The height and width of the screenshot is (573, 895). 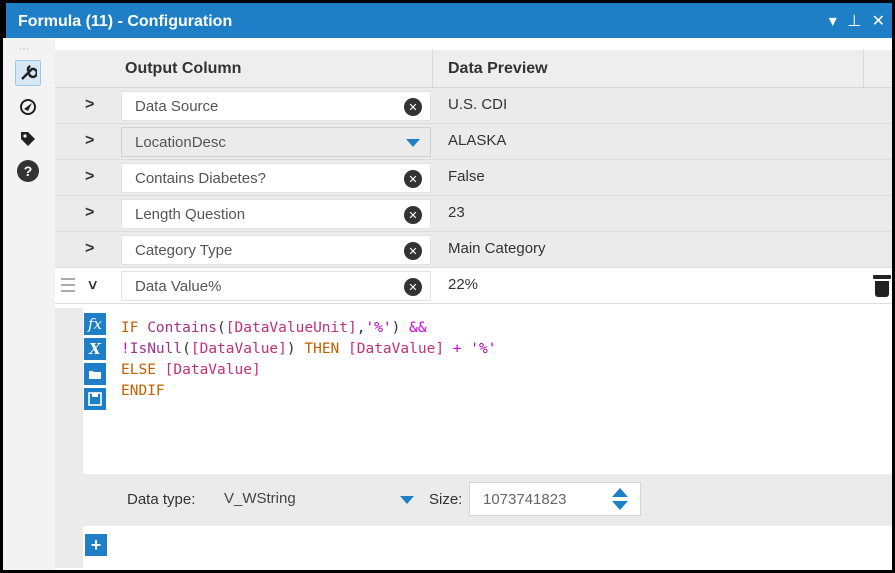 I want to click on window-title: Formula (11) - Configuration, so click(x=125, y=21).